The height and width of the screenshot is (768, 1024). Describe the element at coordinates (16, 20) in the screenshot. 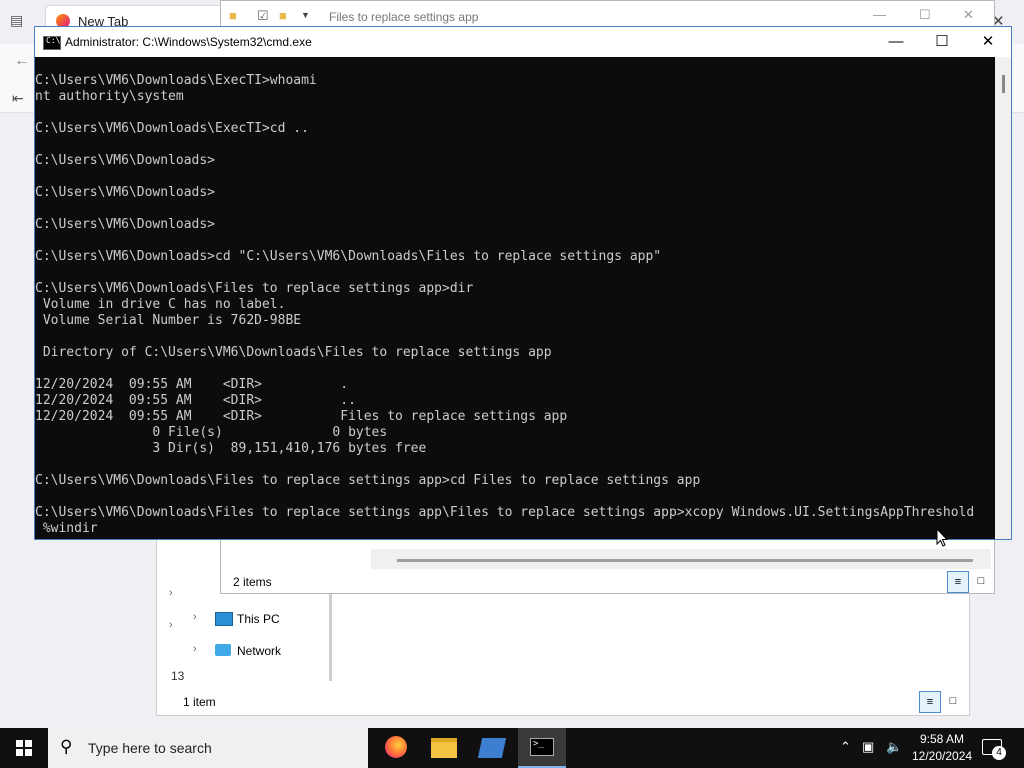

I see `tab-list-icon: ▤` at that location.